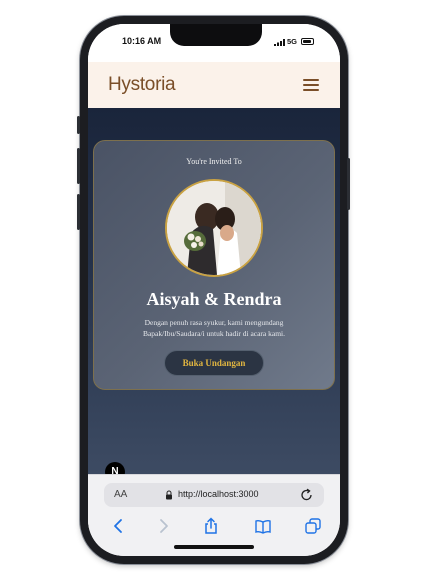 The image size is (427, 584). Describe the element at coordinates (311, 85) in the screenshot. I see `menu-icon` at that location.